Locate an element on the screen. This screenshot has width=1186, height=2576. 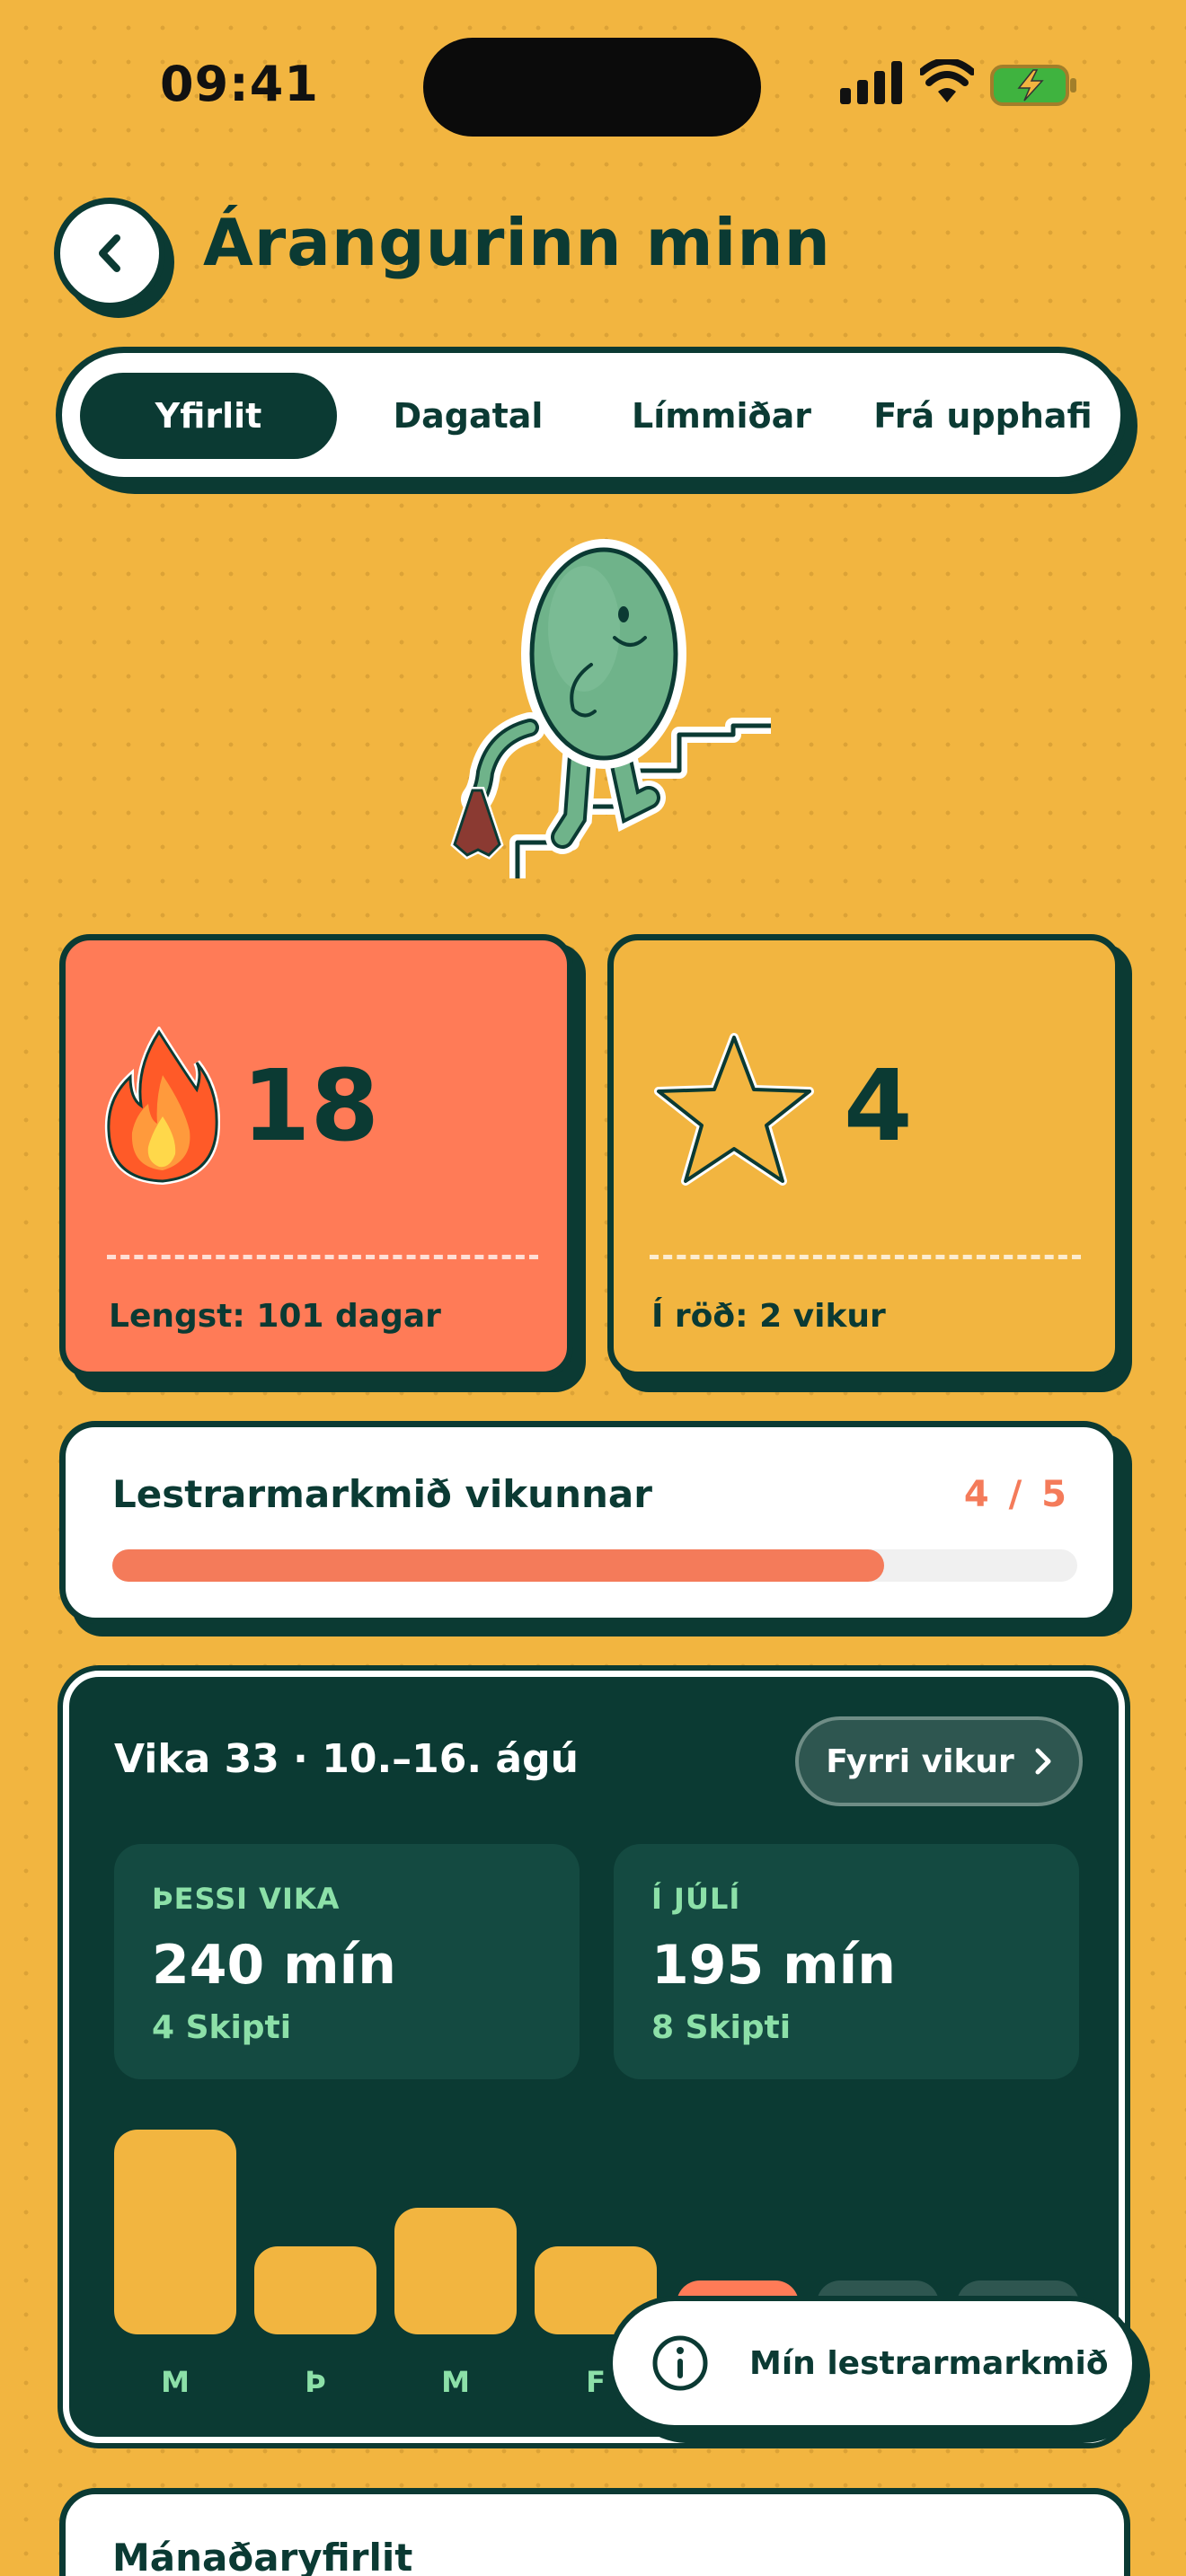
weekly-goal-card: Lestrarmarkmið vikunnar 4 / 5 is located at coordinates (589, 1522).